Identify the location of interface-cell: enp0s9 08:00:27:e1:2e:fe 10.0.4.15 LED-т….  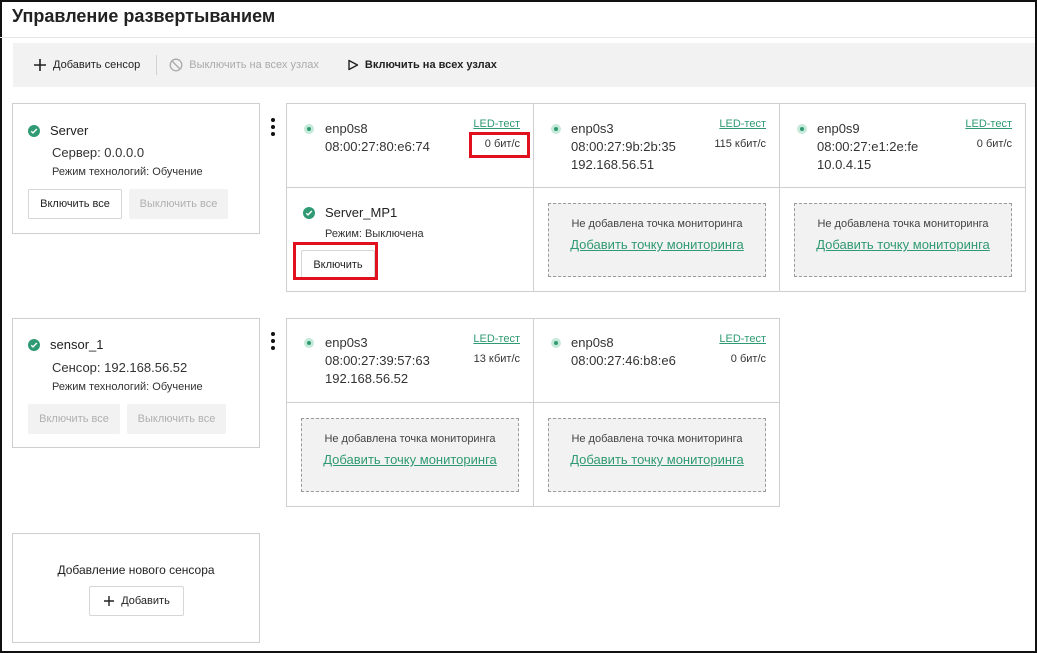
(902, 145).